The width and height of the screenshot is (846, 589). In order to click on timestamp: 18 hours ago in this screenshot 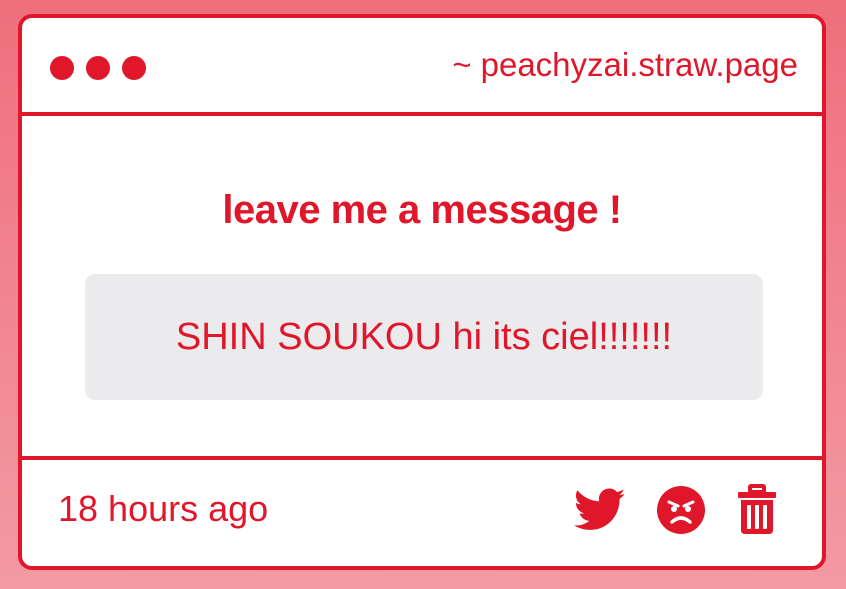, I will do `click(163, 508)`.